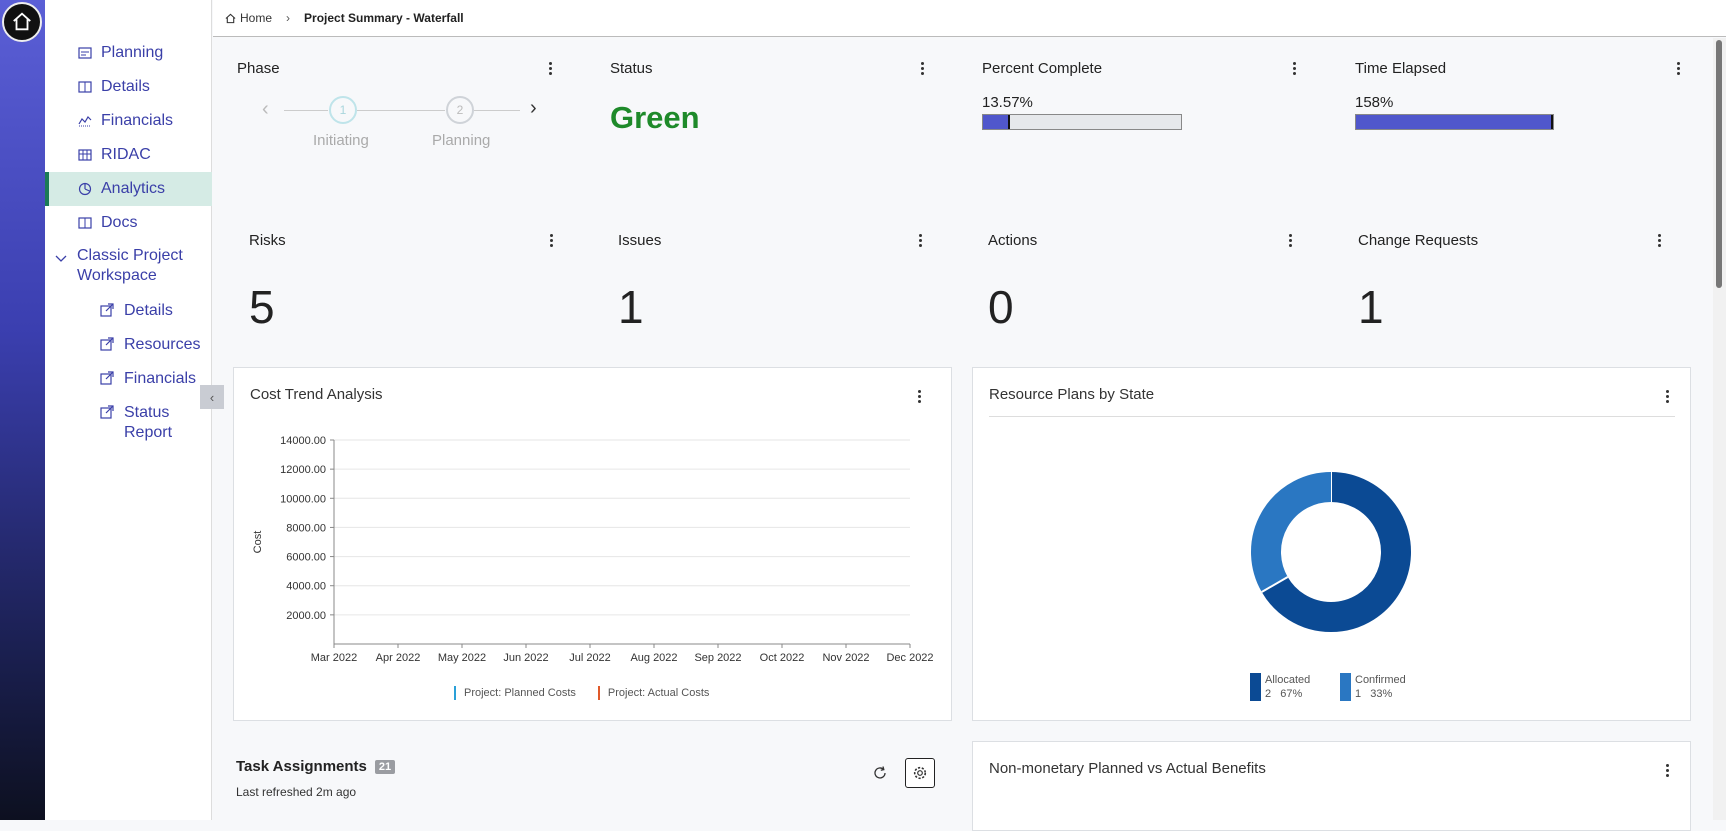 This screenshot has height=831, width=1726. I want to click on actions-menu-button, so click(1290, 240).